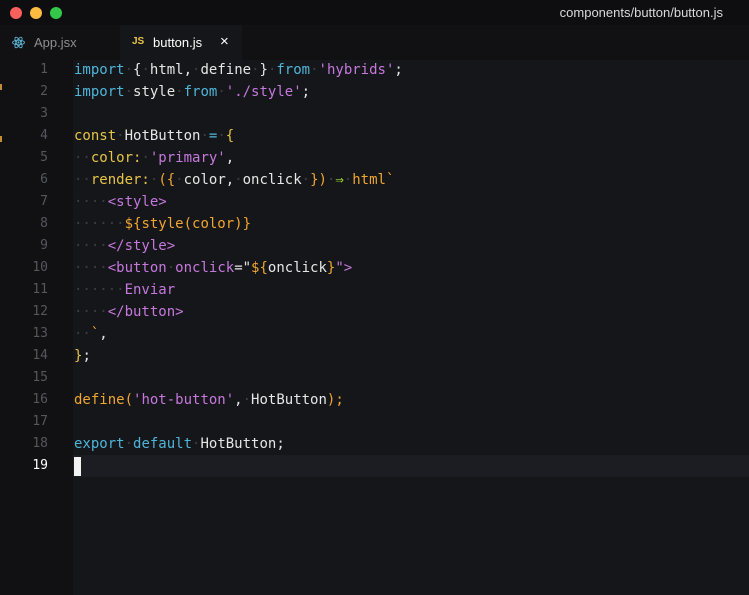 The image size is (749, 595). What do you see at coordinates (40, 333) in the screenshot?
I see `line-number: 13` at bounding box center [40, 333].